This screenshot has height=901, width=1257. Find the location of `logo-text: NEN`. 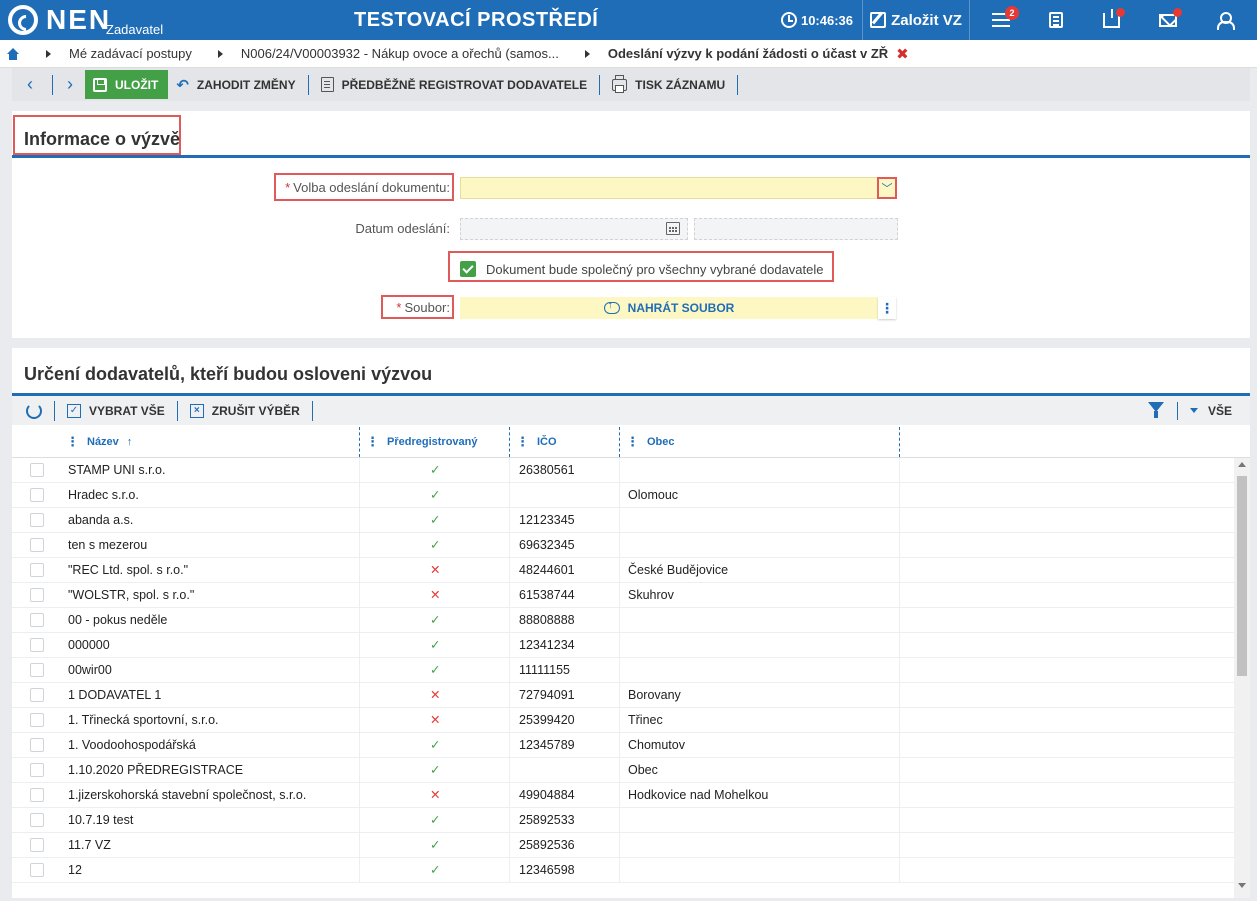

logo-text: NEN is located at coordinates (78, 20).